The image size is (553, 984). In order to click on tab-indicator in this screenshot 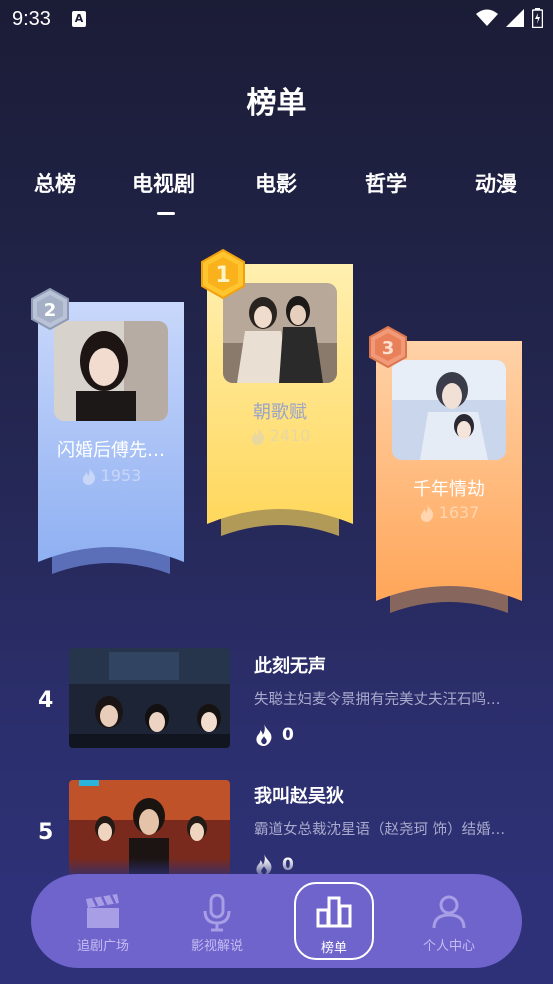, I will do `click(166, 213)`.